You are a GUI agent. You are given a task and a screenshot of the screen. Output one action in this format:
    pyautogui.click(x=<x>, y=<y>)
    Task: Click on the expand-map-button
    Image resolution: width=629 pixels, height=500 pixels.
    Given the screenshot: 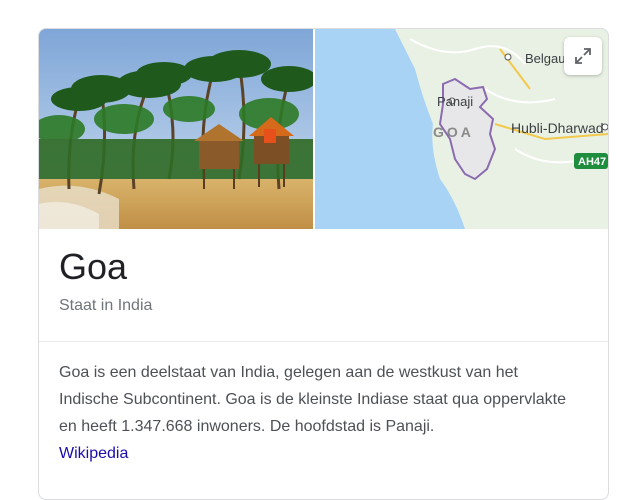 What is the action you would take?
    pyautogui.click(x=583, y=56)
    